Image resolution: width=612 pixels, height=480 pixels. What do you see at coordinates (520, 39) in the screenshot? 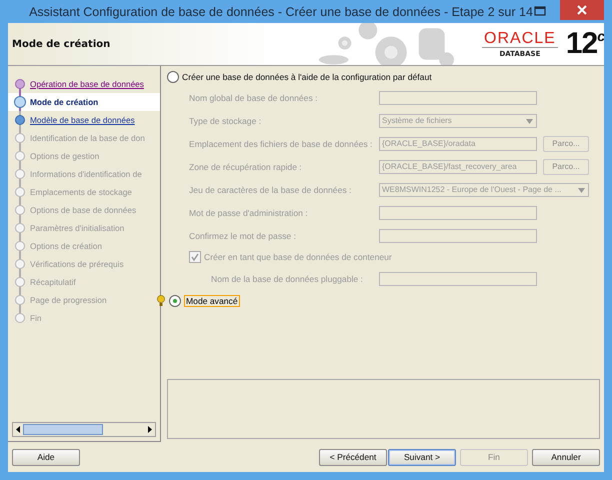
I see `brand-logo: ORACLE` at bounding box center [520, 39].